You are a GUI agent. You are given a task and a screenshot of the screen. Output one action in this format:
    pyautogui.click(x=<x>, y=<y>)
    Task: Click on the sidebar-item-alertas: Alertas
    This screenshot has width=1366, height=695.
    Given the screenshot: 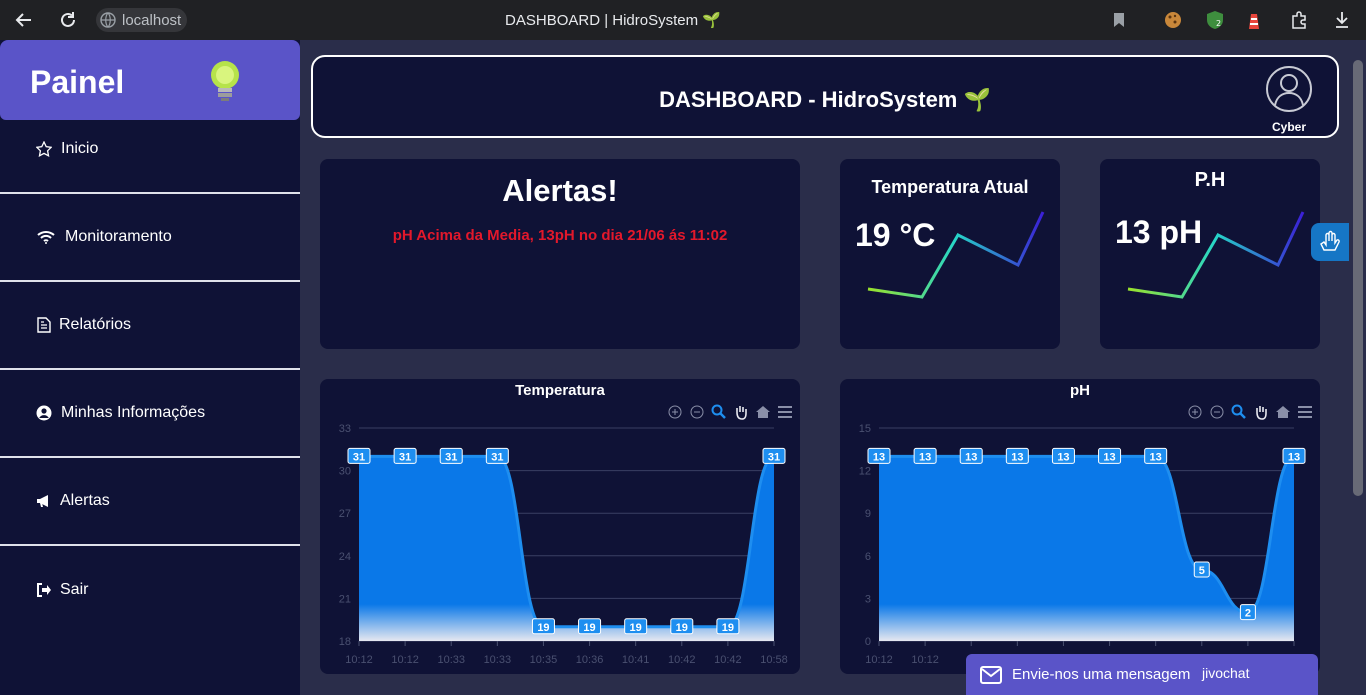 What is the action you would take?
    pyautogui.click(x=150, y=502)
    